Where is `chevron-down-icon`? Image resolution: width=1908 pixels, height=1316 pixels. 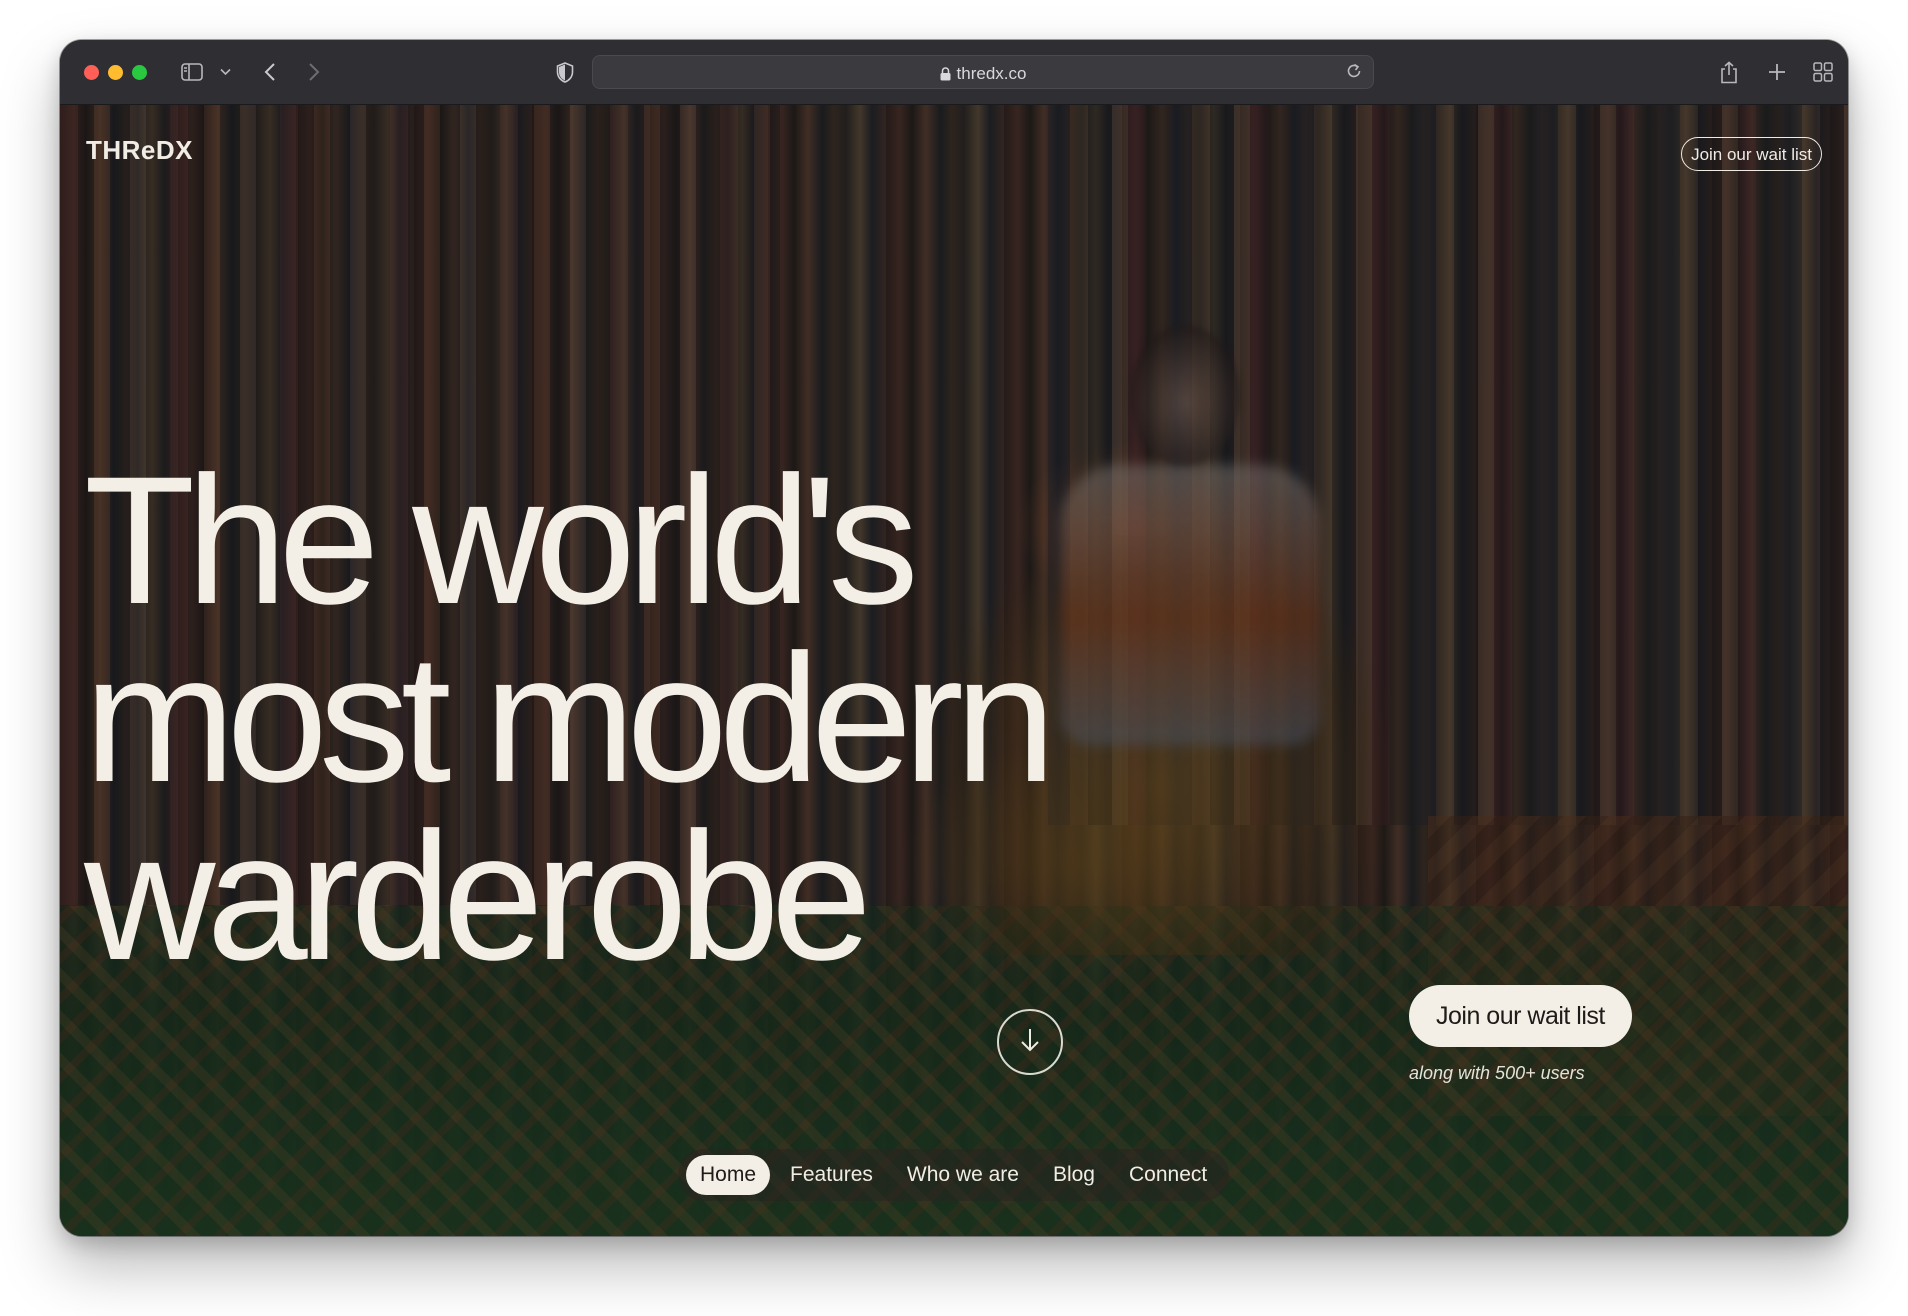 chevron-down-icon is located at coordinates (225, 72).